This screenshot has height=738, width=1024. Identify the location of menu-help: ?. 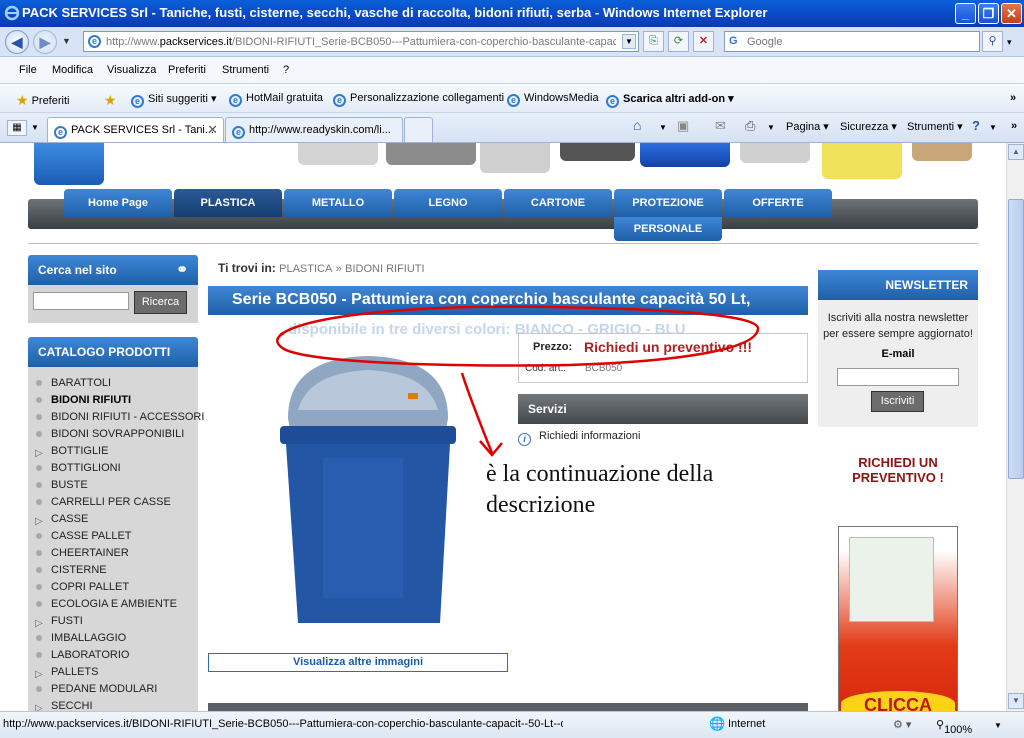
(286, 70).